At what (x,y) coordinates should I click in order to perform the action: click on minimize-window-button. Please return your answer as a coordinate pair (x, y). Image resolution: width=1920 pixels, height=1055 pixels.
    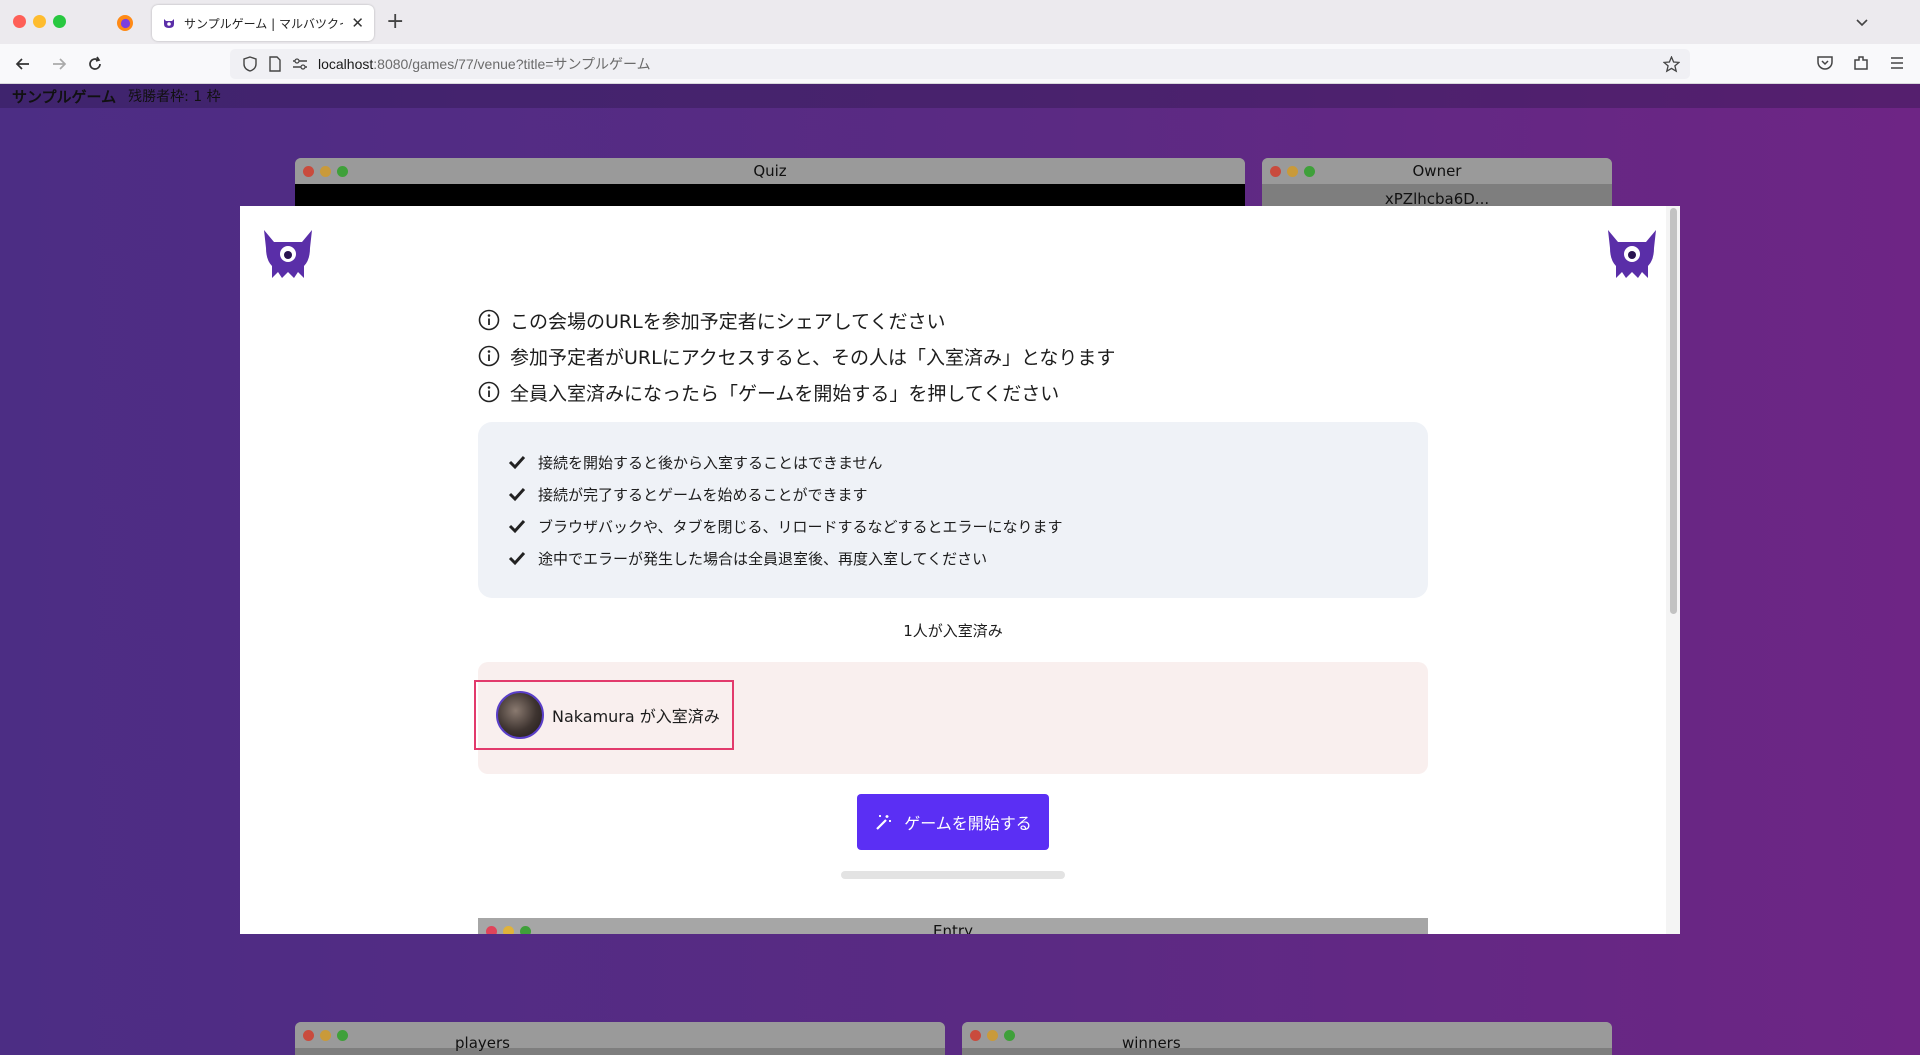
    Looking at the image, I should click on (39, 21).